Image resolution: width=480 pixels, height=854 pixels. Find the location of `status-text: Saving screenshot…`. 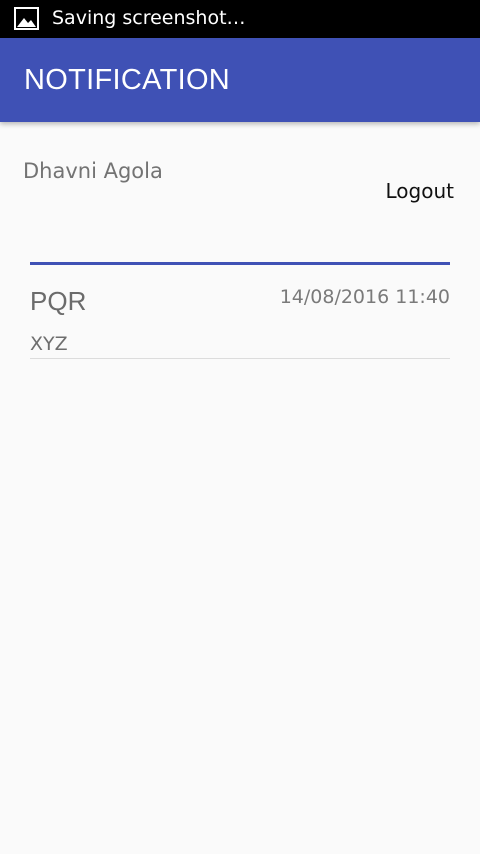

status-text: Saving screenshot… is located at coordinates (149, 18).